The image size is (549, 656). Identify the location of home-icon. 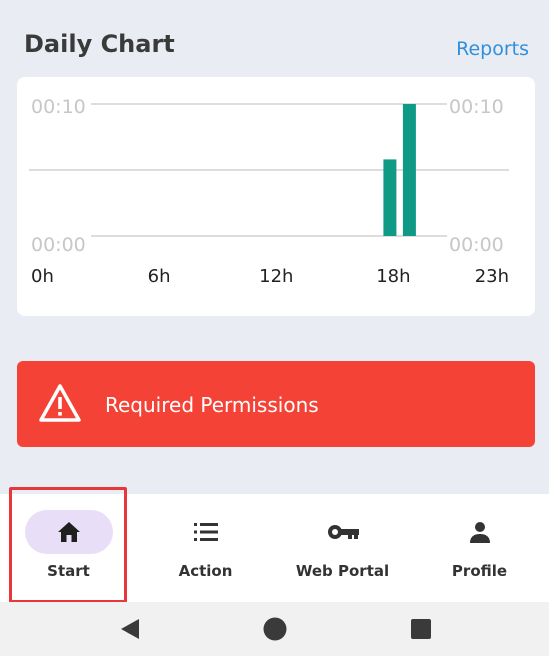
(68, 532).